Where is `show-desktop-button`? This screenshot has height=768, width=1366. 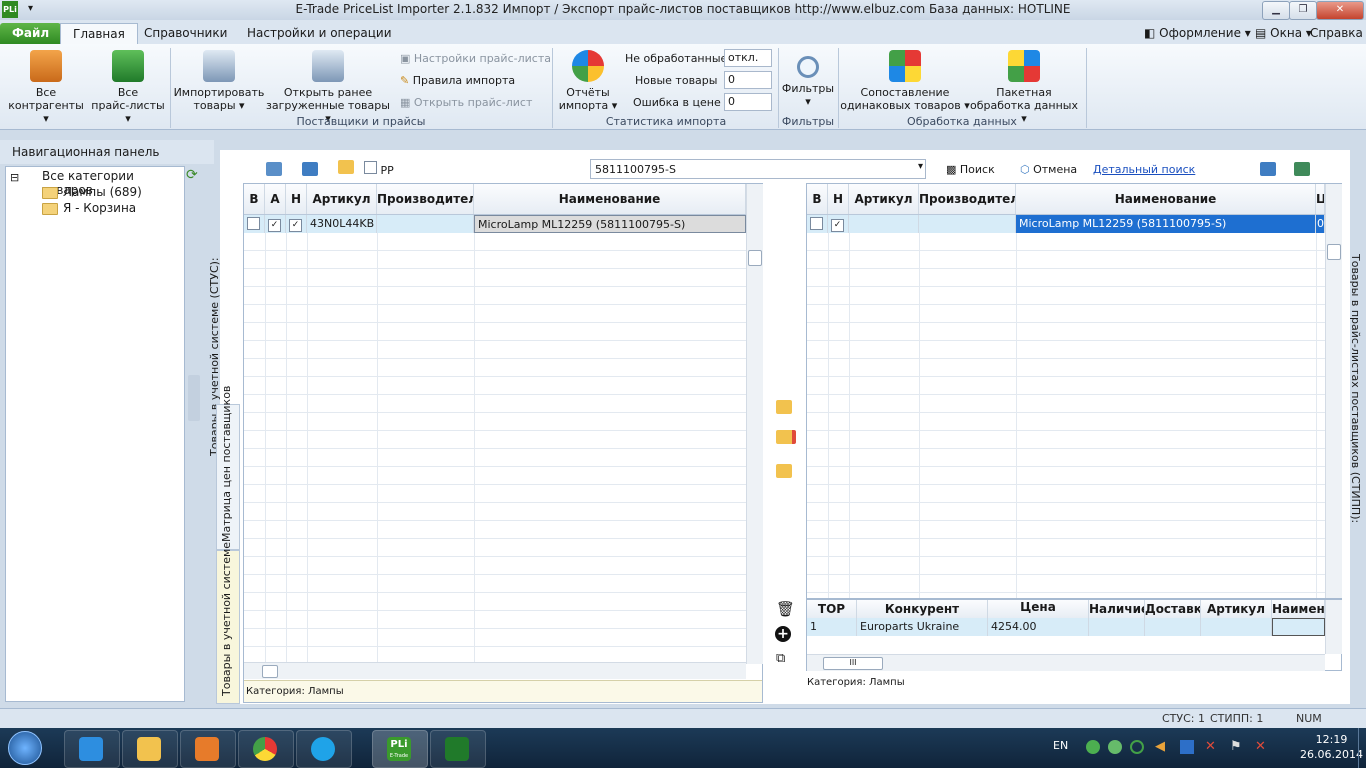
show-desktop-button is located at coordinates (1362, 748).